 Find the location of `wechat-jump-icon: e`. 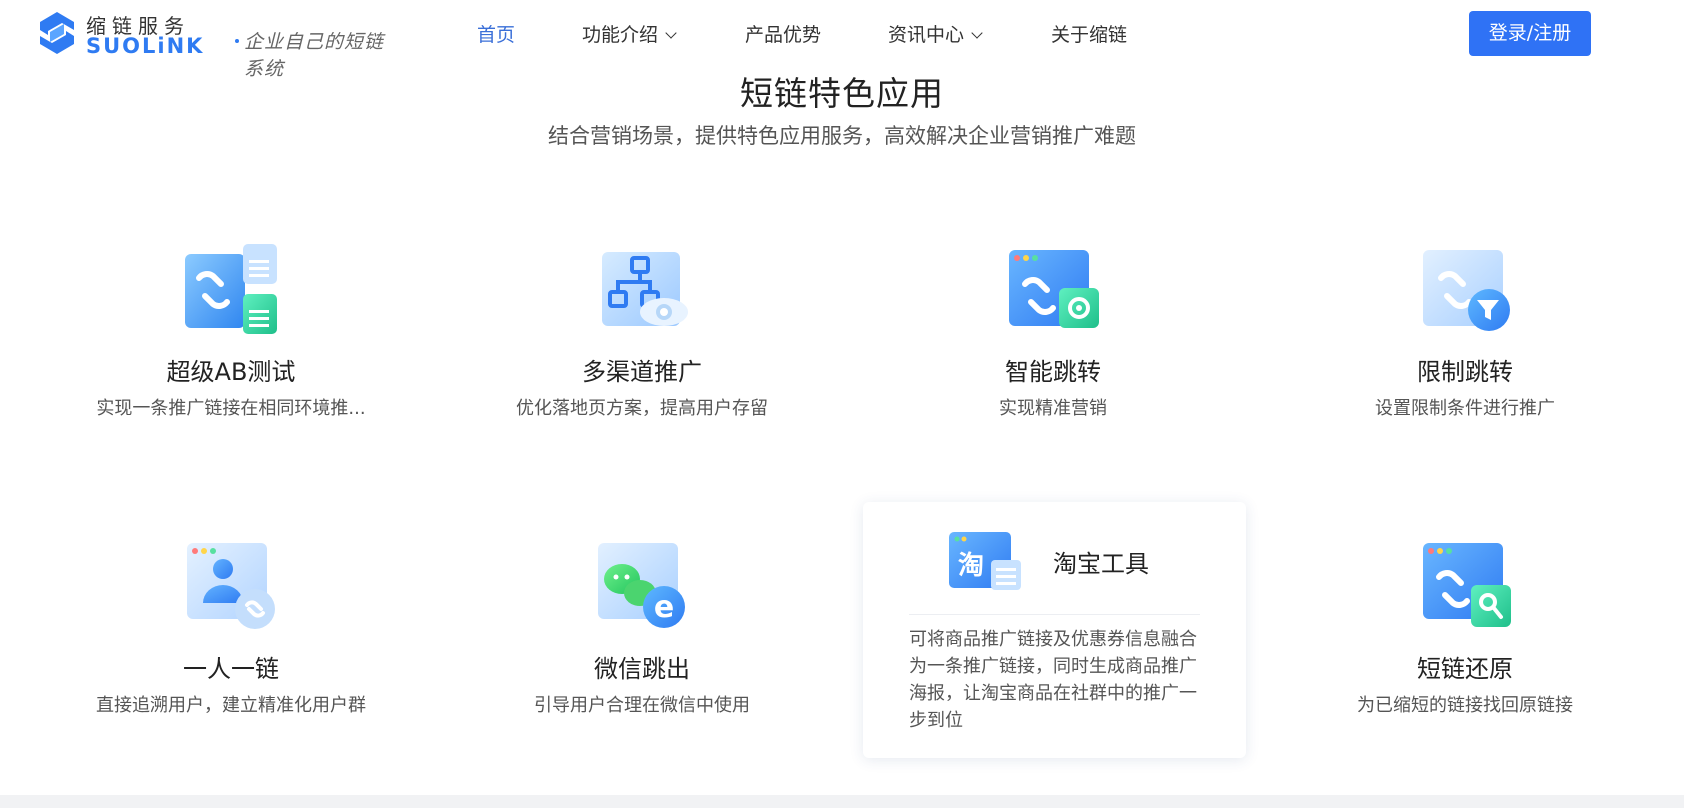

wechat-jump-icon: e is located at coordinates (641, 585).